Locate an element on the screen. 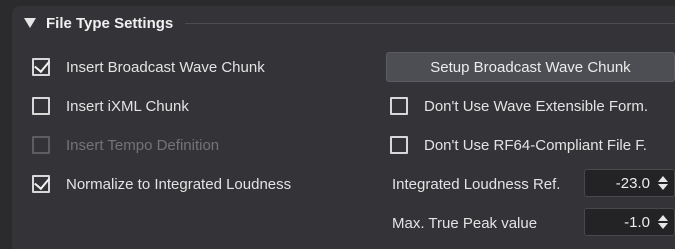 The height and width of the screenshot is (249, 675). option-insert-ixml-chunk: Insert iXML Chunk is located at coordinates (110, 106).